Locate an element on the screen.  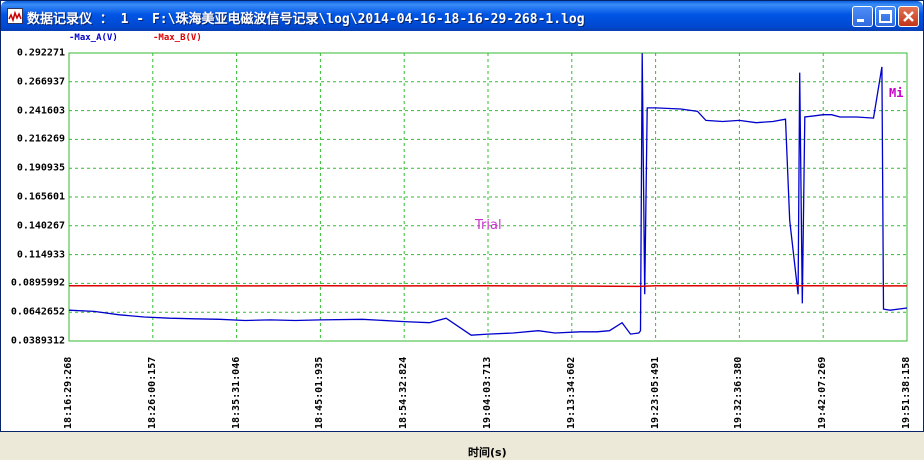
x-tick-label: 19:04:03:713 is located at coordinates (487, 392).